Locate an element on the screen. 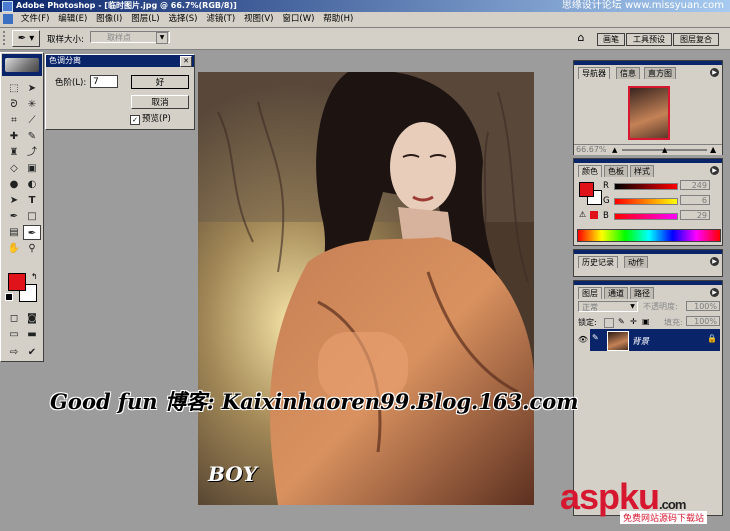  red-slider is located at coordinates (646, 186).